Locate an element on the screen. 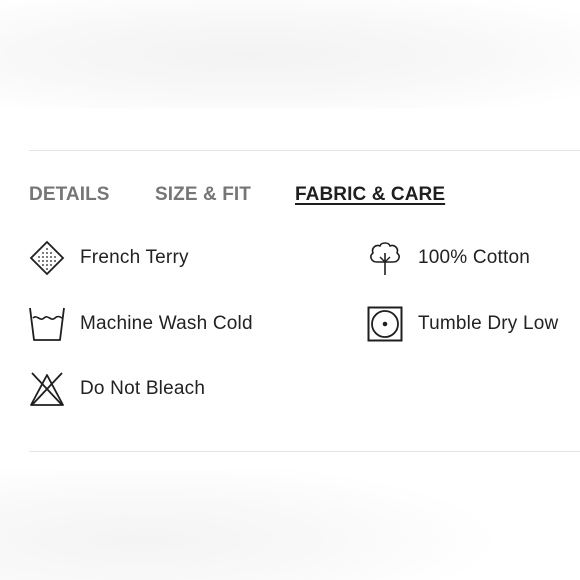 This screenshot has height=580, width=580. care-item-tumble-dry-low: Tumble Dry Low is located at coordinates (462, 324).